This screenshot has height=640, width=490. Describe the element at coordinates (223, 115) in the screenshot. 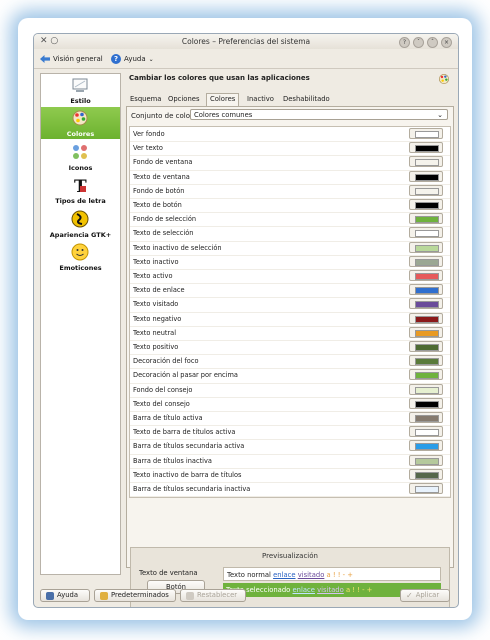

I see `color-set-value: Colores comunes` at that location.